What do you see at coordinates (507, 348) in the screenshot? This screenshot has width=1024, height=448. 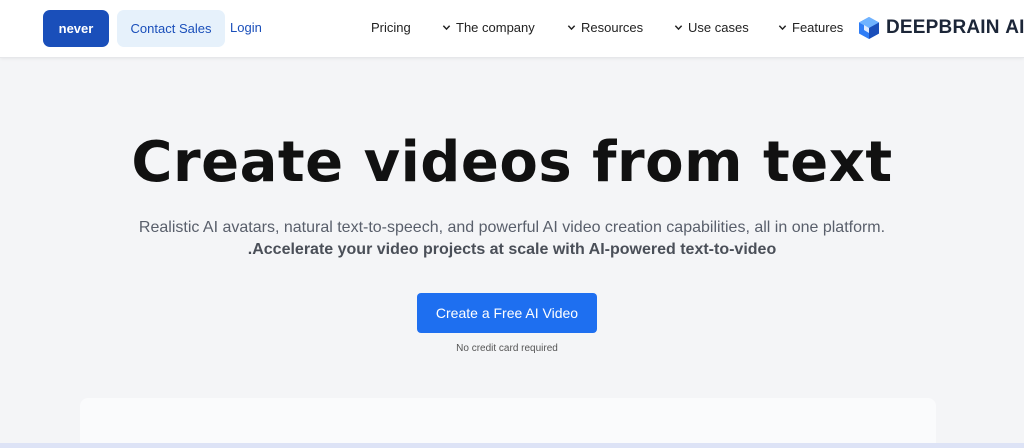 I see `no-credit-card-note: No credit card required` at bounding box center [507, 348].